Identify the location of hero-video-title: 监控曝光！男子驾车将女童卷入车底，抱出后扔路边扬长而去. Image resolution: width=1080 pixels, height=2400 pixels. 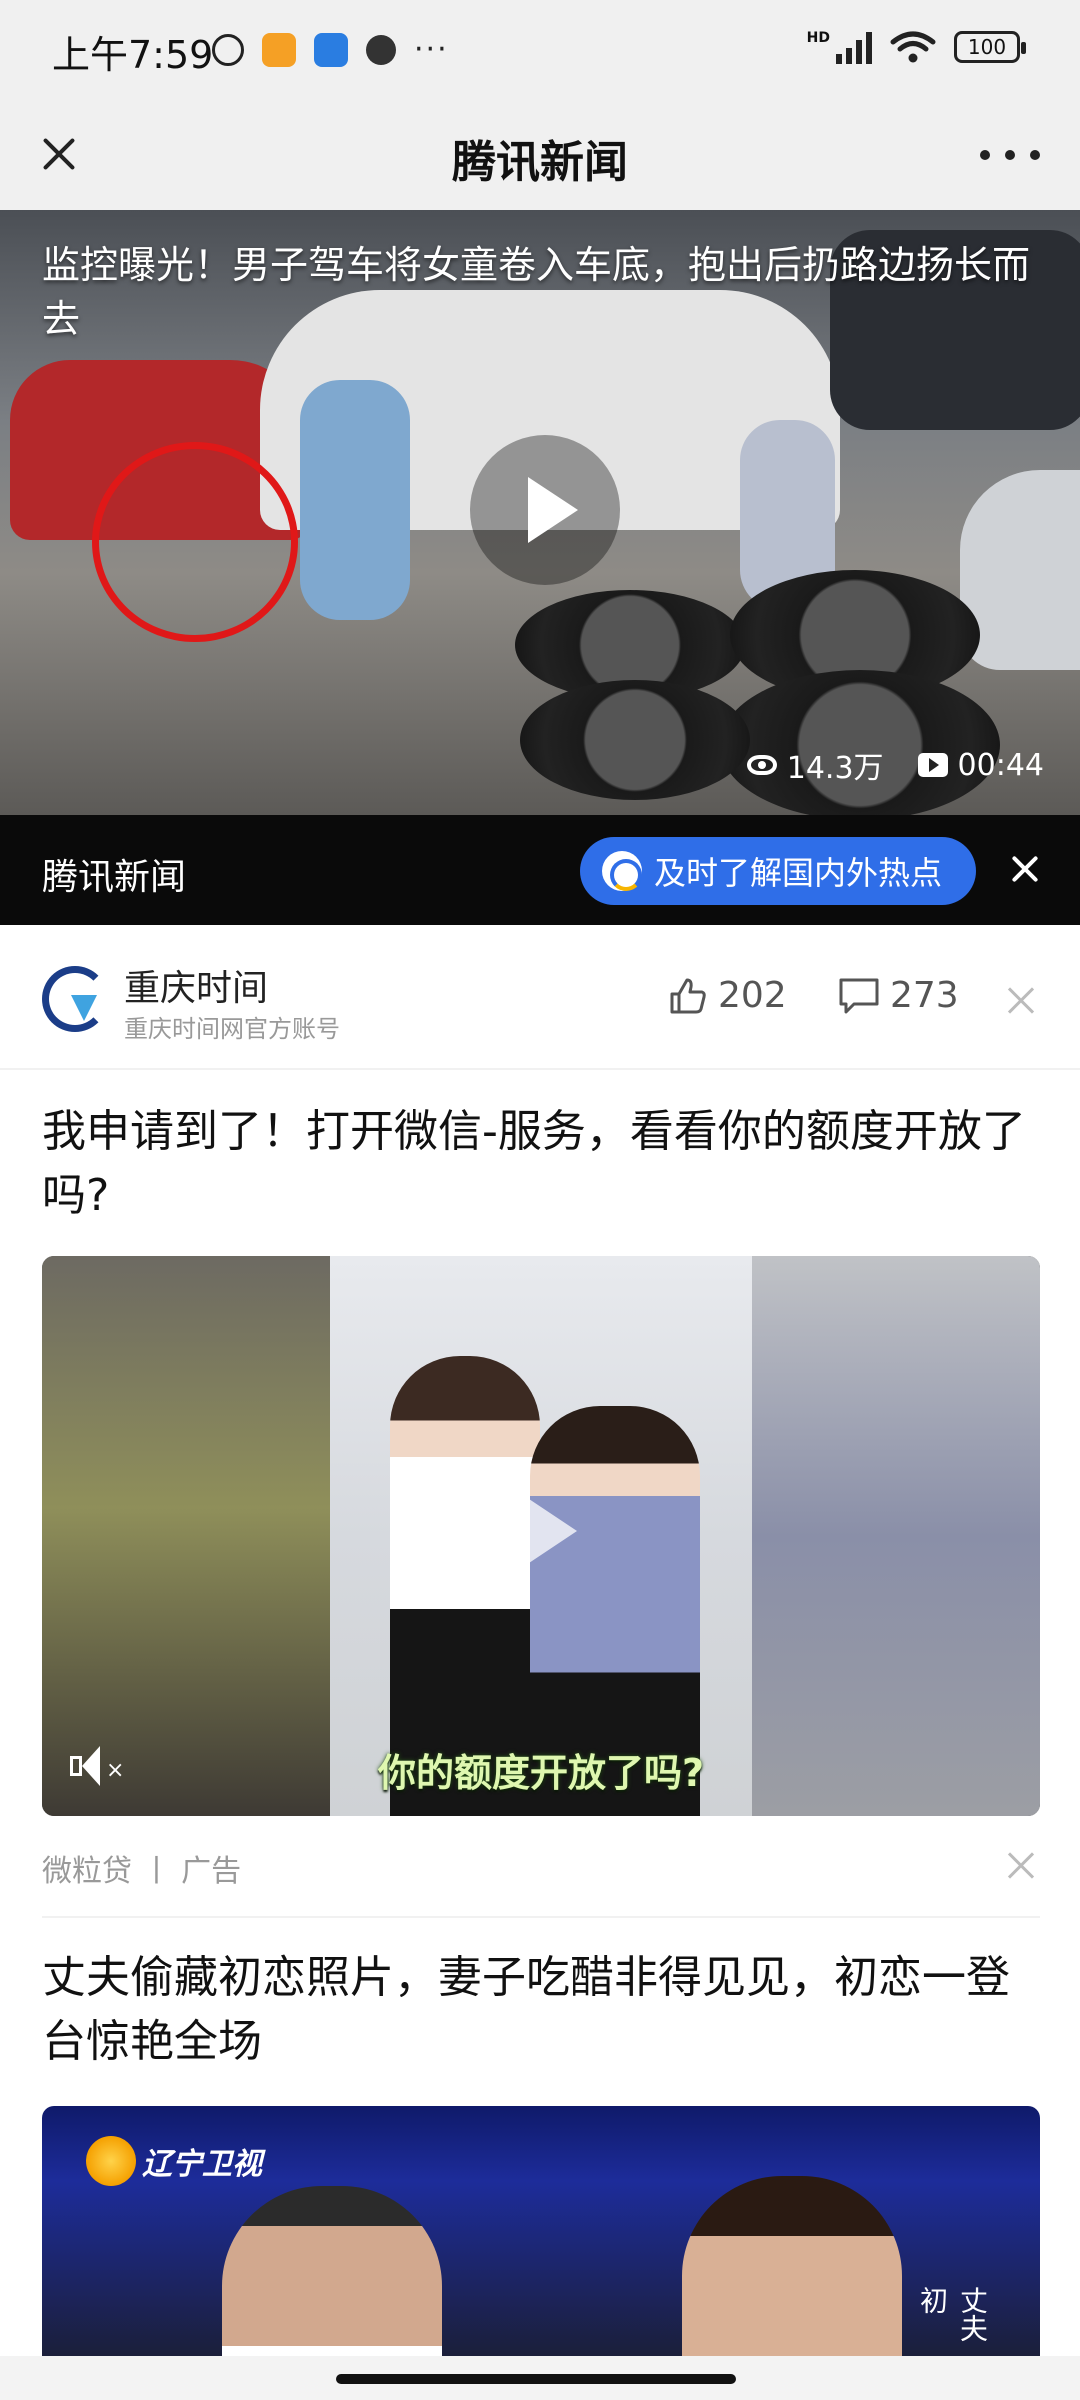
(536, 292).